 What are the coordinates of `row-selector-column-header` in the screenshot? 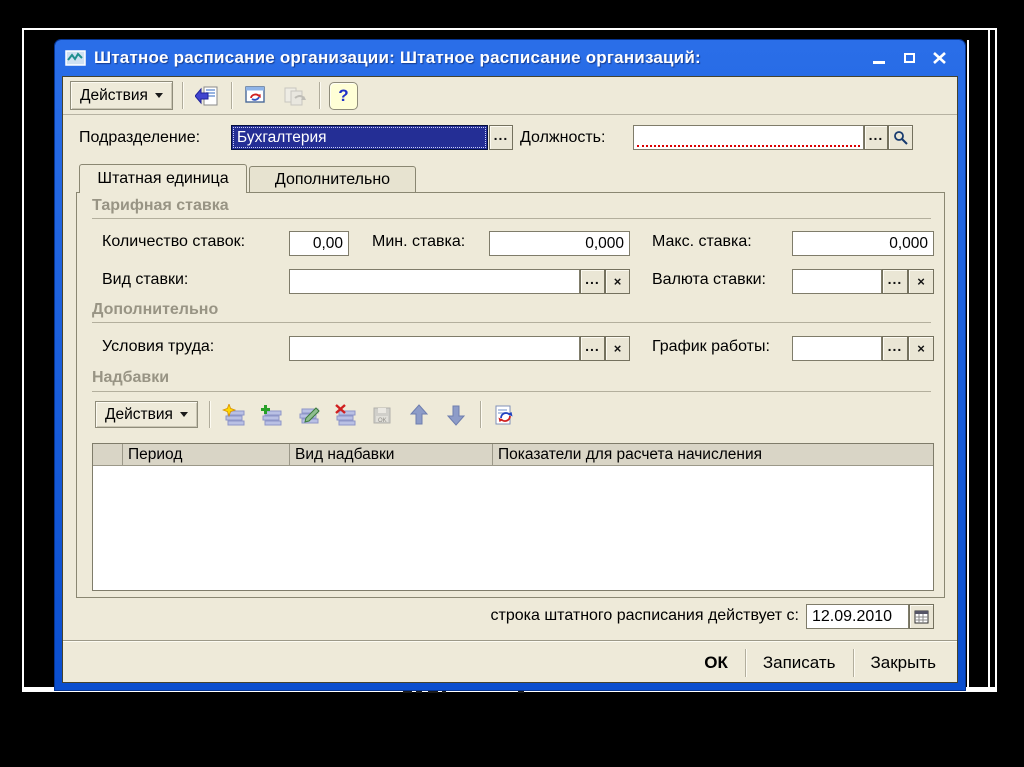 It's located at (108, 454).